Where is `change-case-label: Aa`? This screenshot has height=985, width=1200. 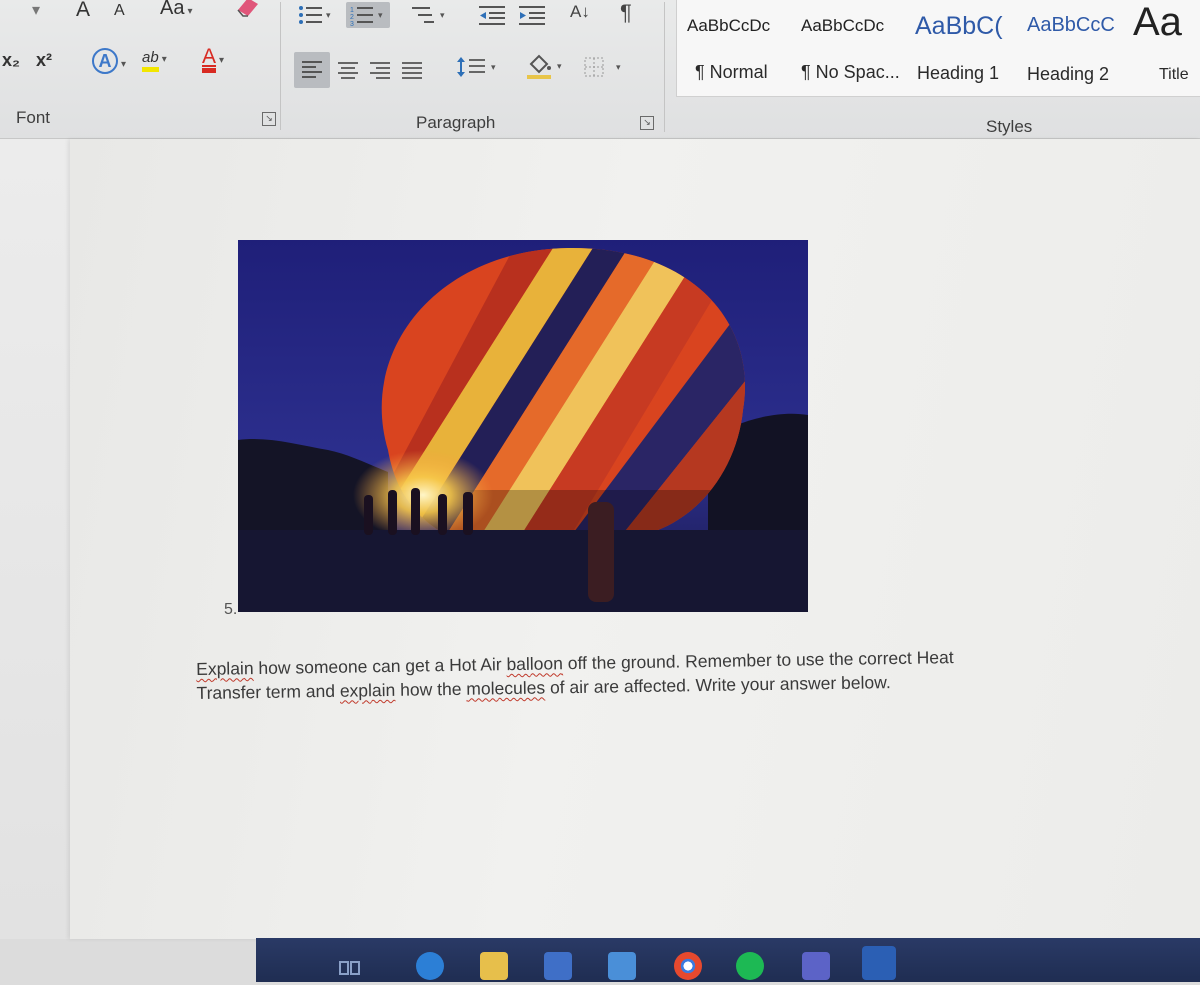 change-case-label: Aa is located at coordinates (172, 9).